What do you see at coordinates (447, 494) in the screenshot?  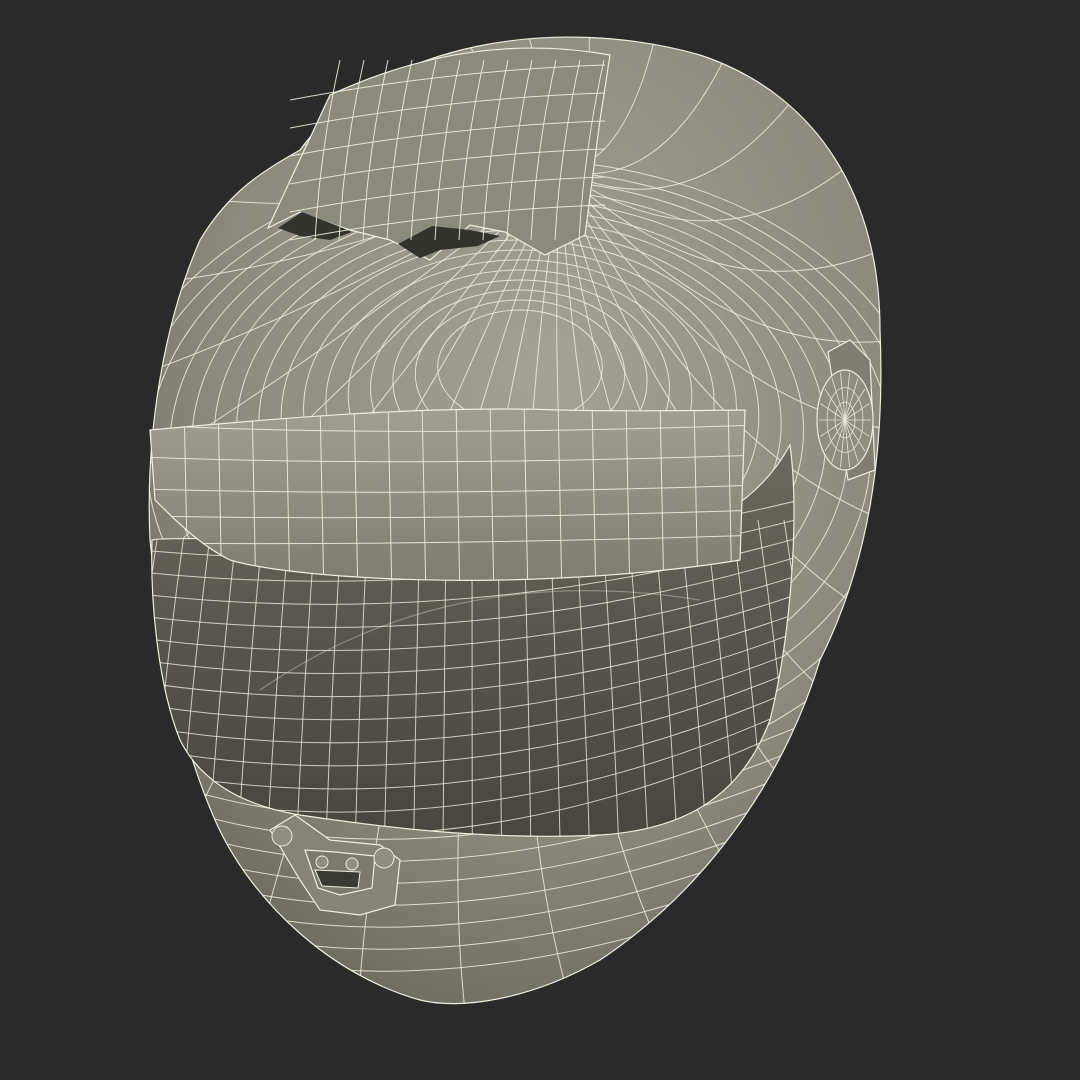 I see `visor-peak` at bounding box center [447, 494].